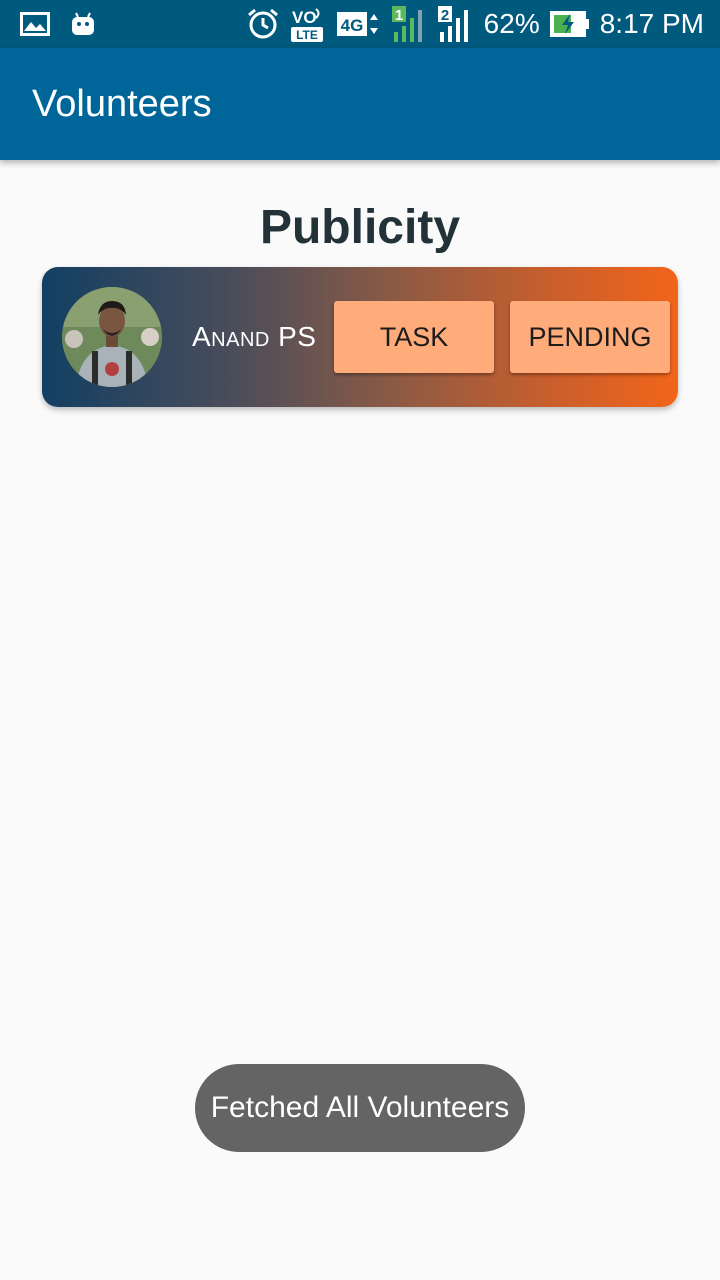  I want to click on alarm-icon, so click(263, 24).